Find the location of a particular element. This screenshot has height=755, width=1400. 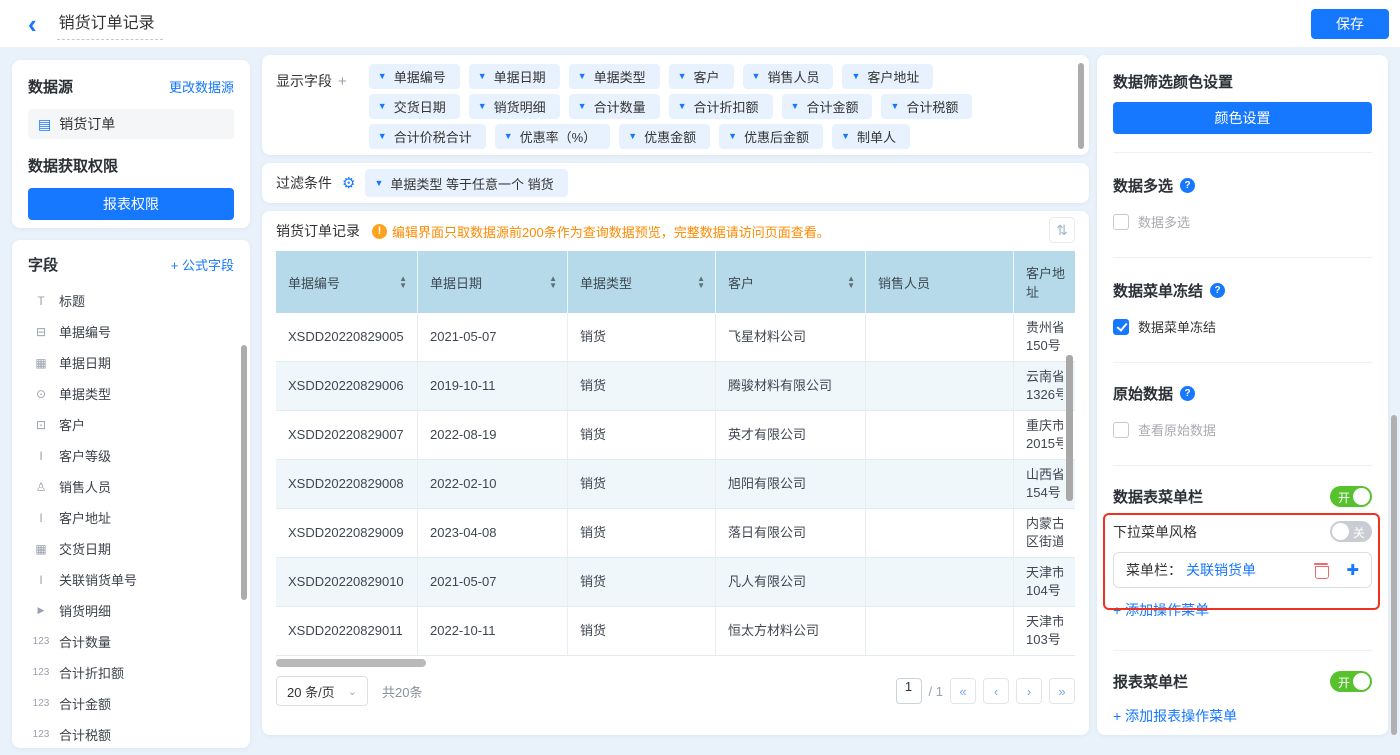

display-chip: ▼ 优惠率（%） is located at coordinates (552, 136).